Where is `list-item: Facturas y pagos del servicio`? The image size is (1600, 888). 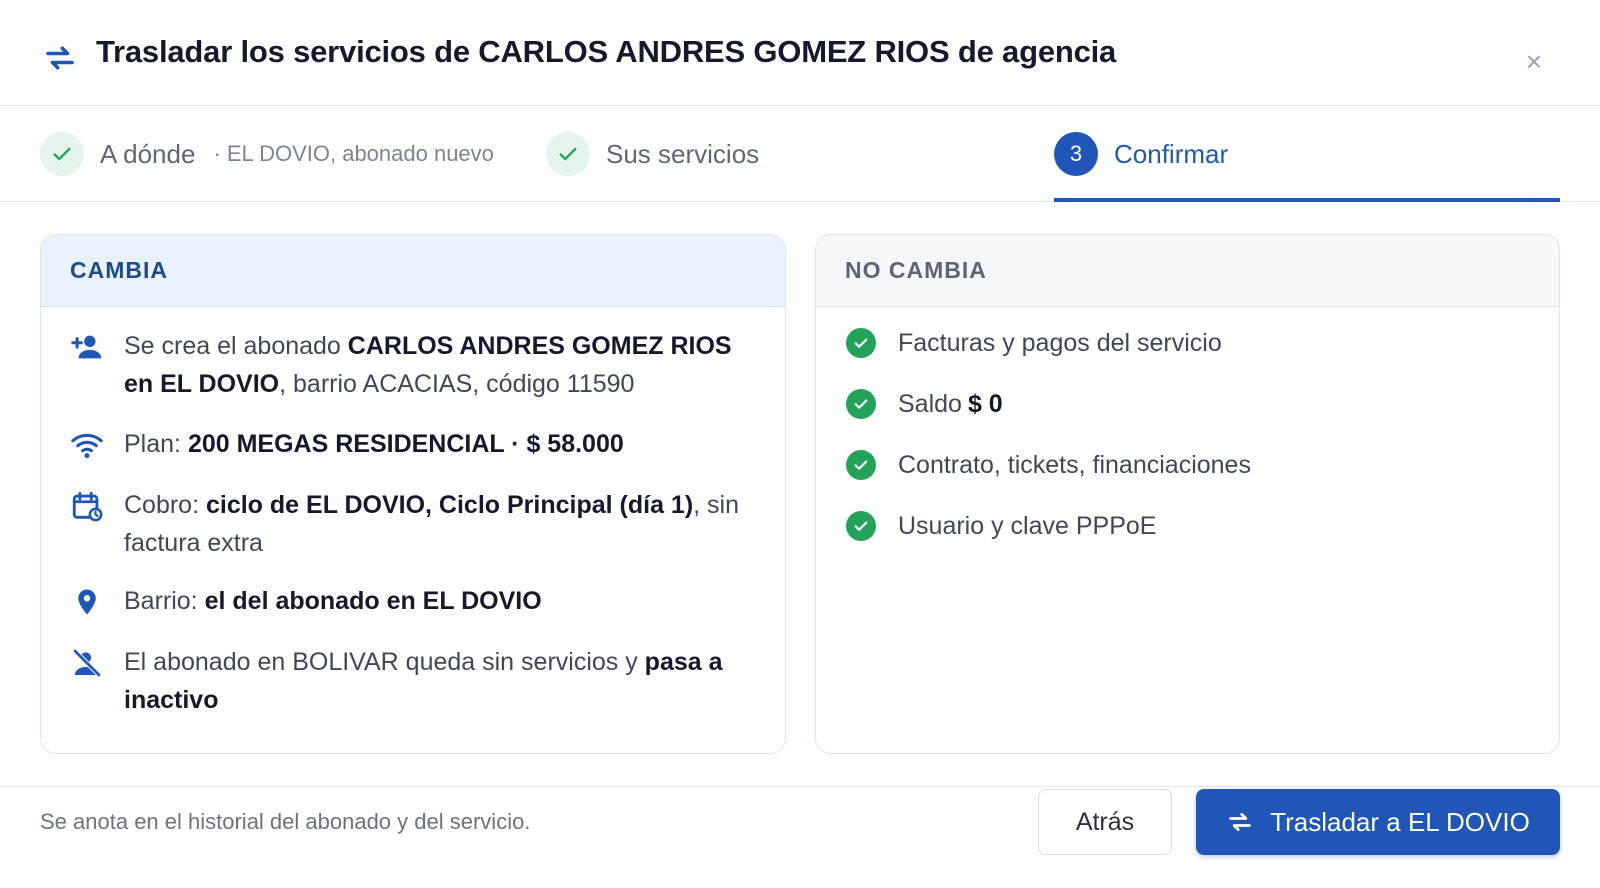
list-item: Facturas y pagos del servicio is located at coordinates (1034, 343).